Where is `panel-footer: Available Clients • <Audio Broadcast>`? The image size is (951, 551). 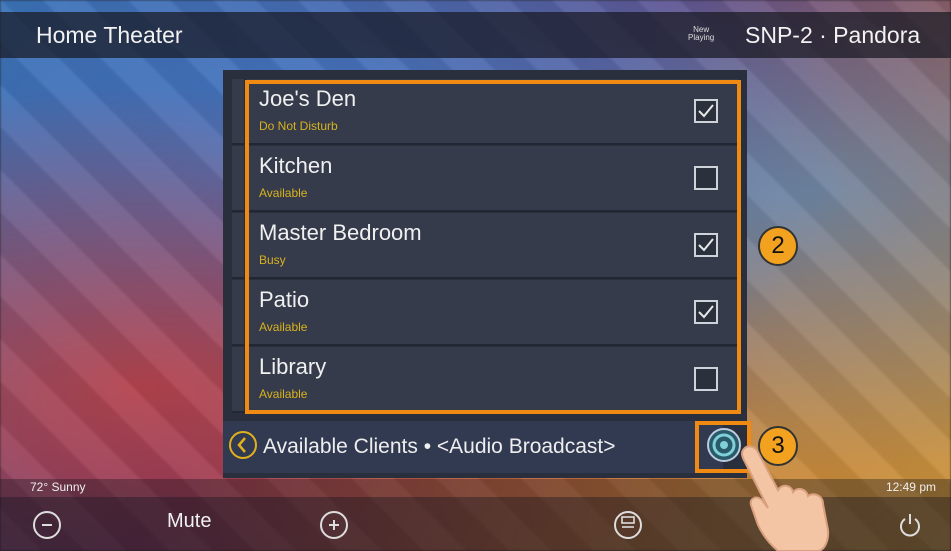
panel-footer: Available Clients • <Audio Broadcast> is located at coordinates (482, 447).